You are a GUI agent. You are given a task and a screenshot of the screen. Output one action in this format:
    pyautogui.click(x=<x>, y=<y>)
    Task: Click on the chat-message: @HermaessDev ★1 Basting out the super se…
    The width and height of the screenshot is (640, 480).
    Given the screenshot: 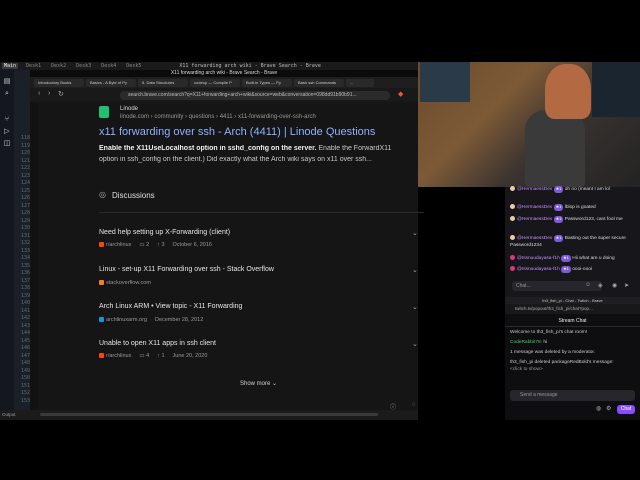 What is the action you would take?
    pyautogui.click(x=568, y=241)
    